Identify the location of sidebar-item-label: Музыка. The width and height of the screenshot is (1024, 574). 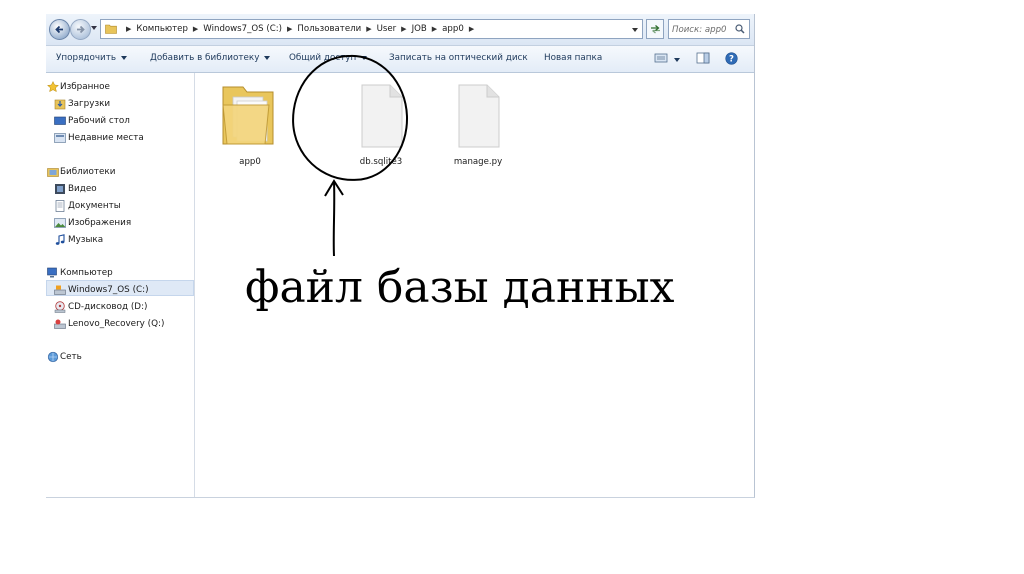
(86, 240).